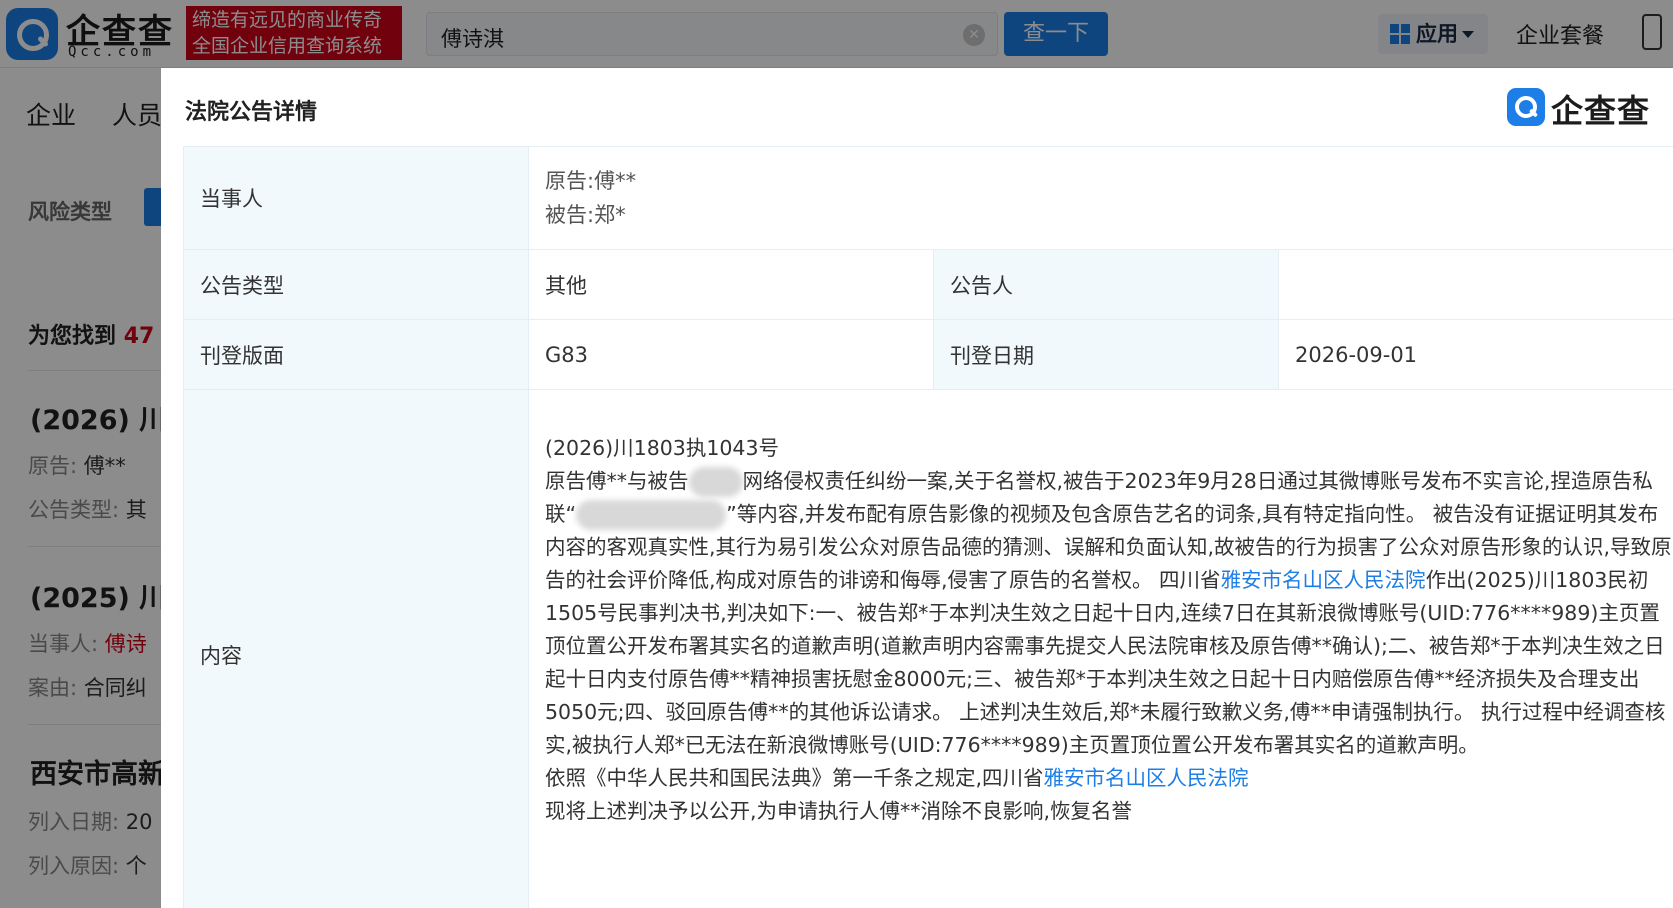 The height and width of the screenshot is (908, 1673). What do you see at coordinates (731, 354) in the screenshot?
I see `page-value: G83` at bounding box center [731, 354].